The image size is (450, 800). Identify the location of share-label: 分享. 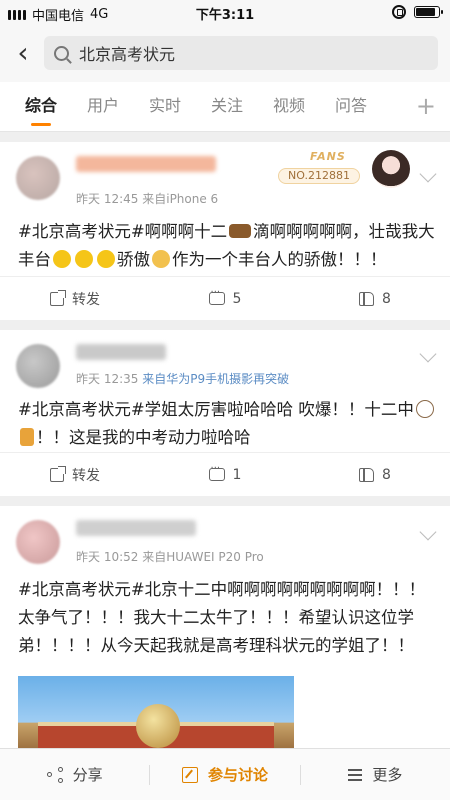
(87, 775).